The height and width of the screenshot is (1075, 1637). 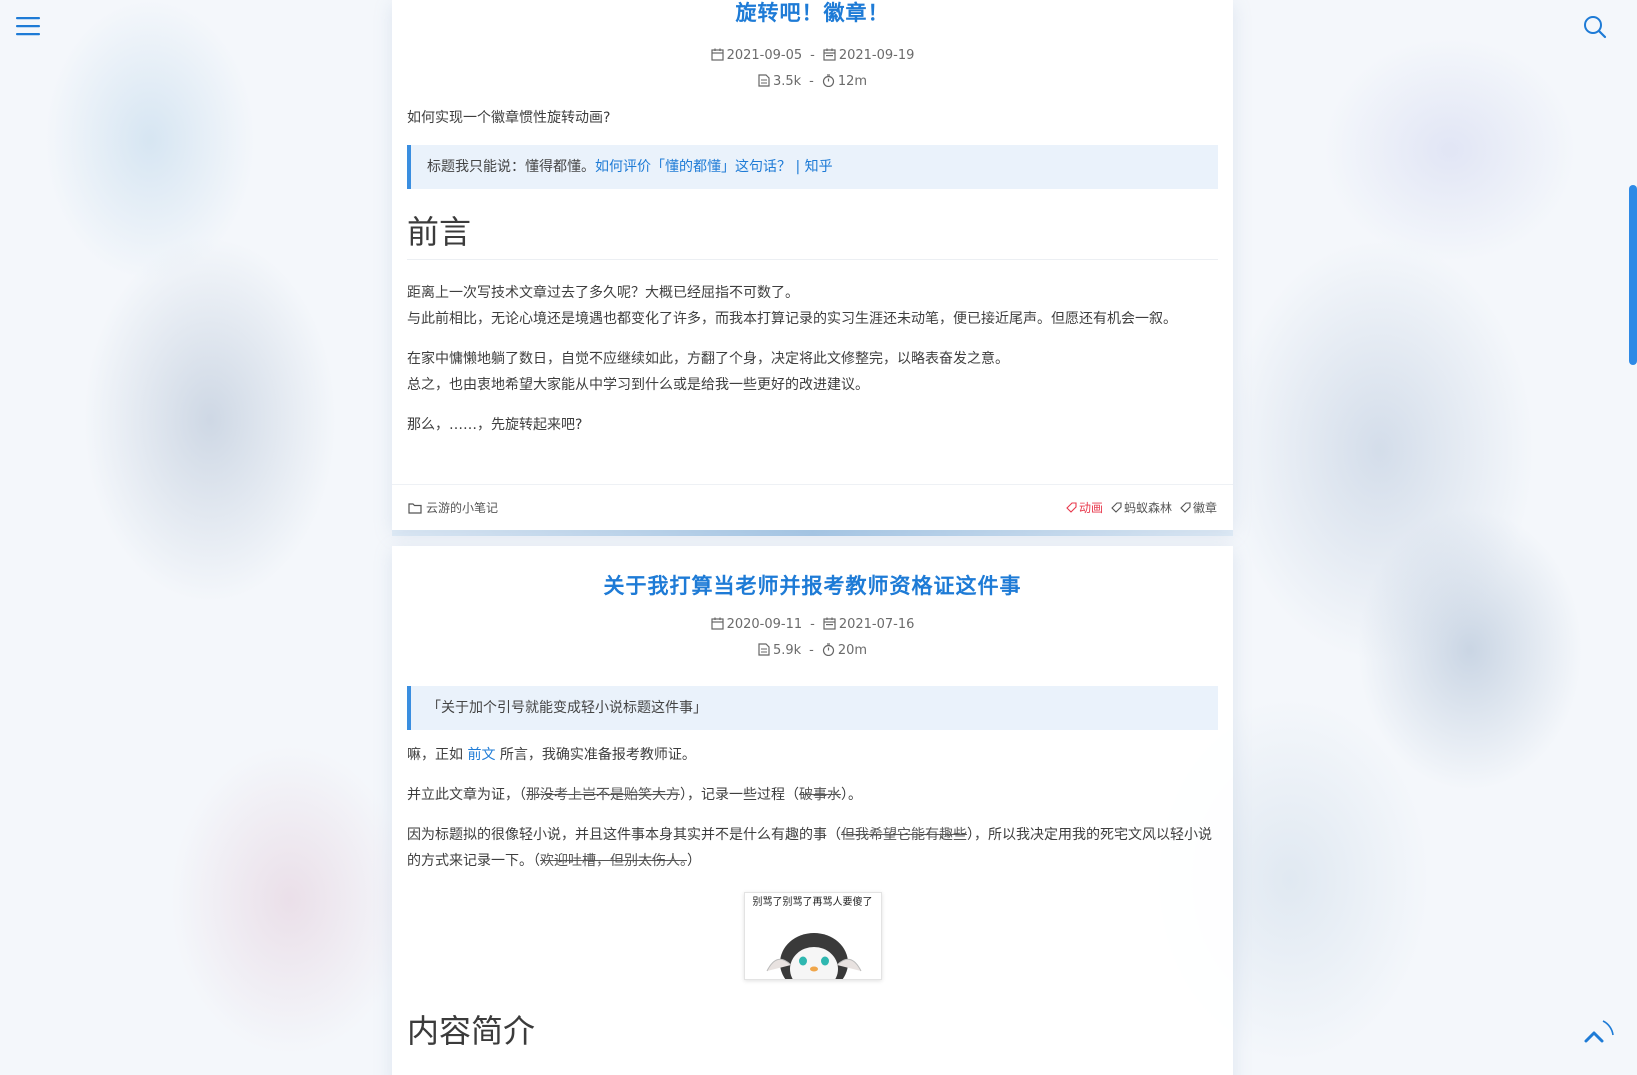 I want to click on sticker-caption: 别骂了别骂了再骂人要傻了, so click(x=812, y=902).